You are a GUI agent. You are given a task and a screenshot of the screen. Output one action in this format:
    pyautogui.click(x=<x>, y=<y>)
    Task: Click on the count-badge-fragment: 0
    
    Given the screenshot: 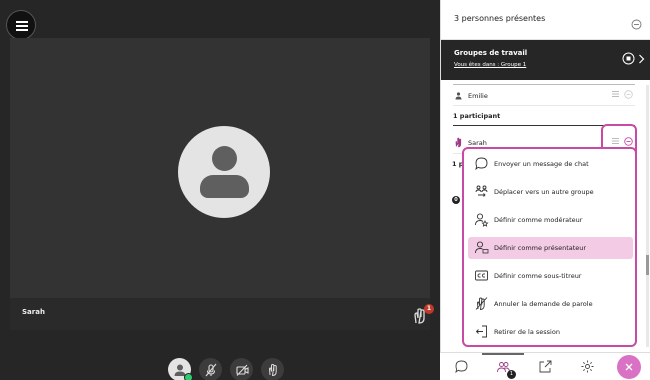 What is the action you would take?
    pyautogui.click(x=456, y=200)
    